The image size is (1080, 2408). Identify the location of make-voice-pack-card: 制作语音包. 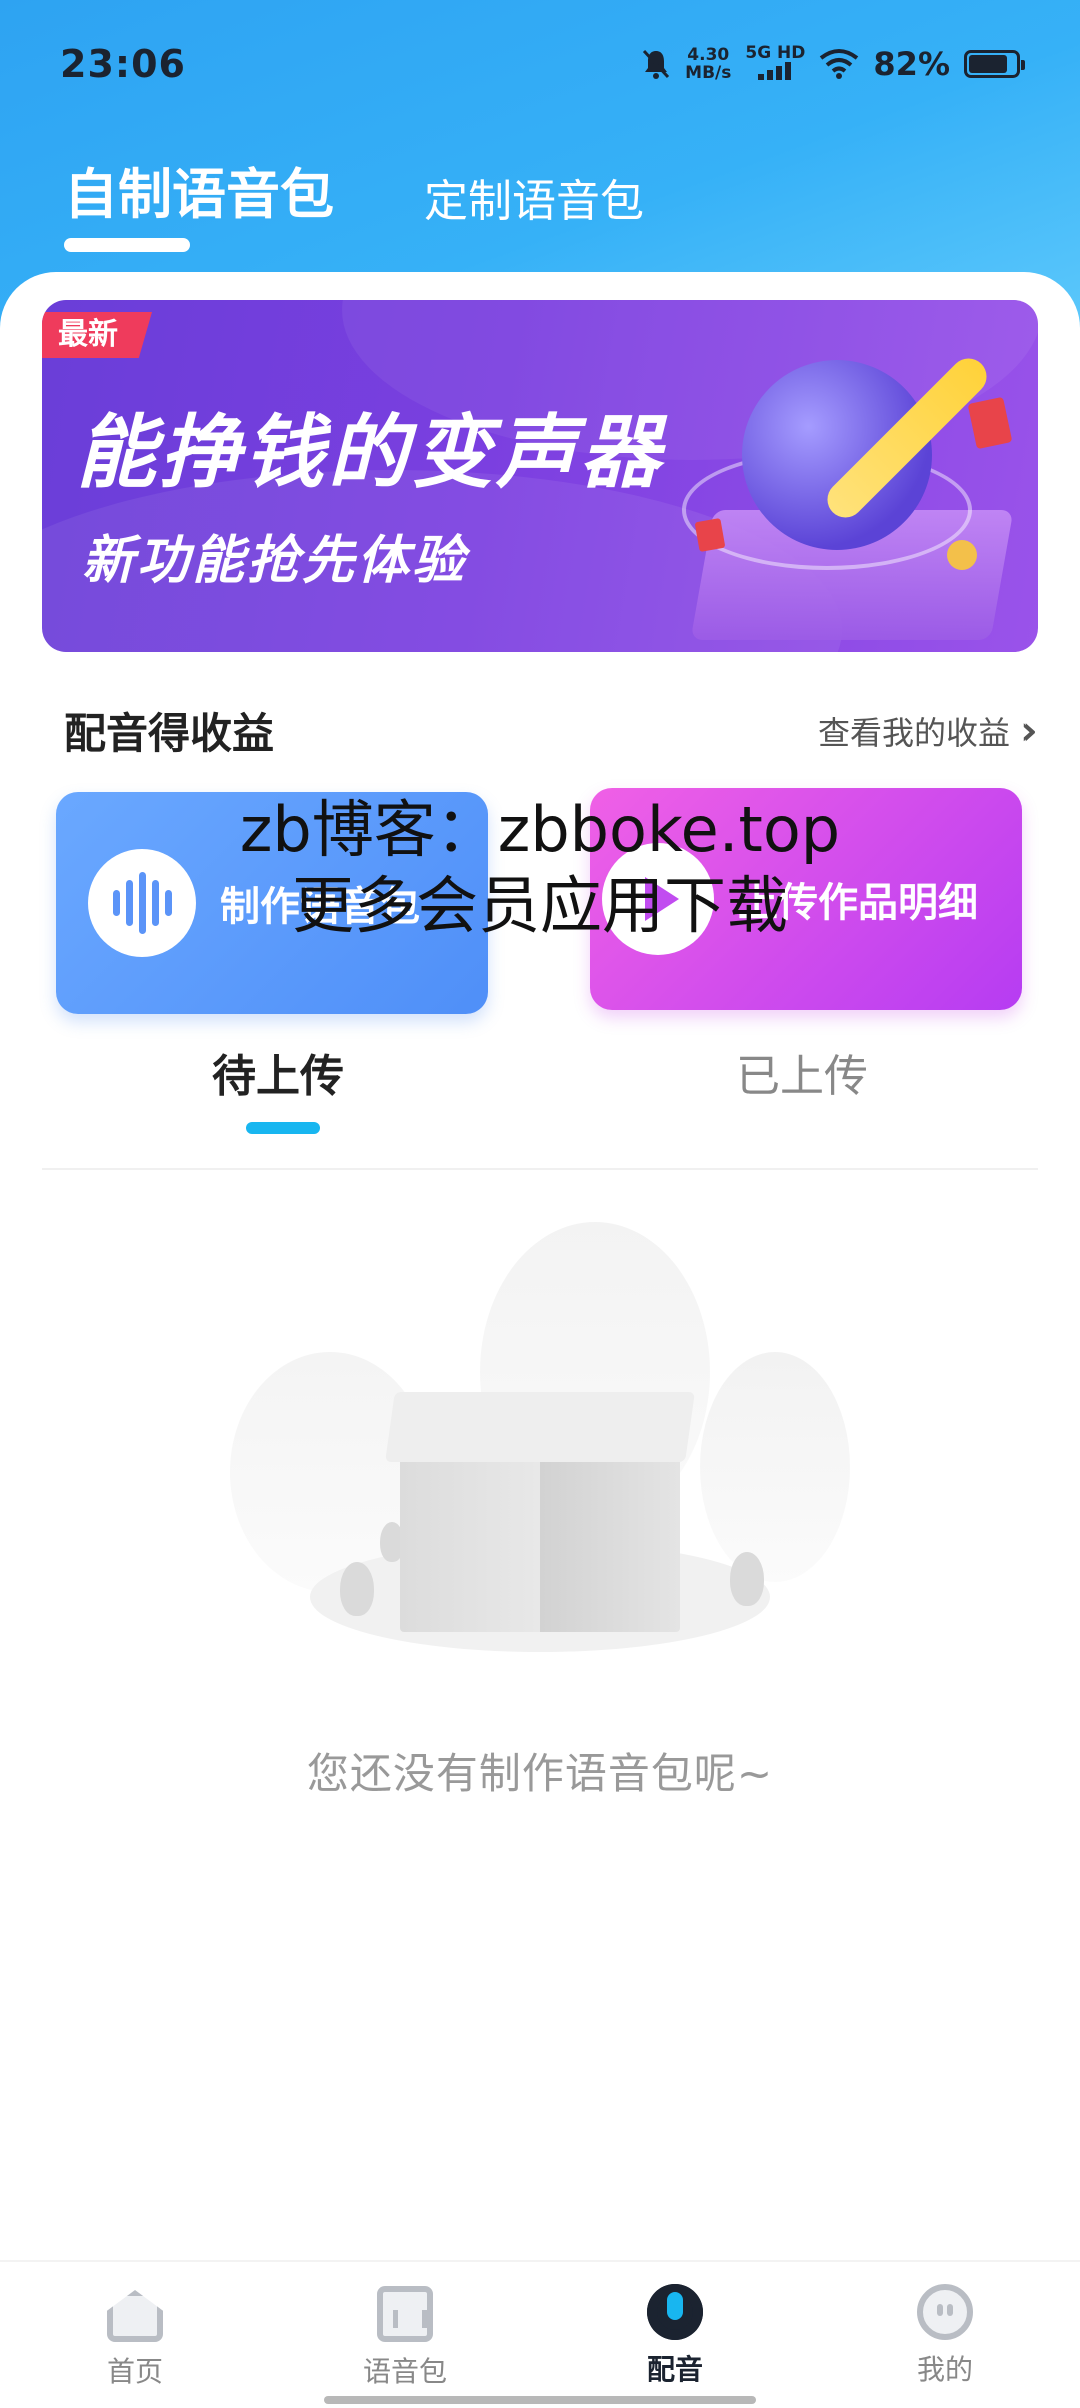
(272, 903).